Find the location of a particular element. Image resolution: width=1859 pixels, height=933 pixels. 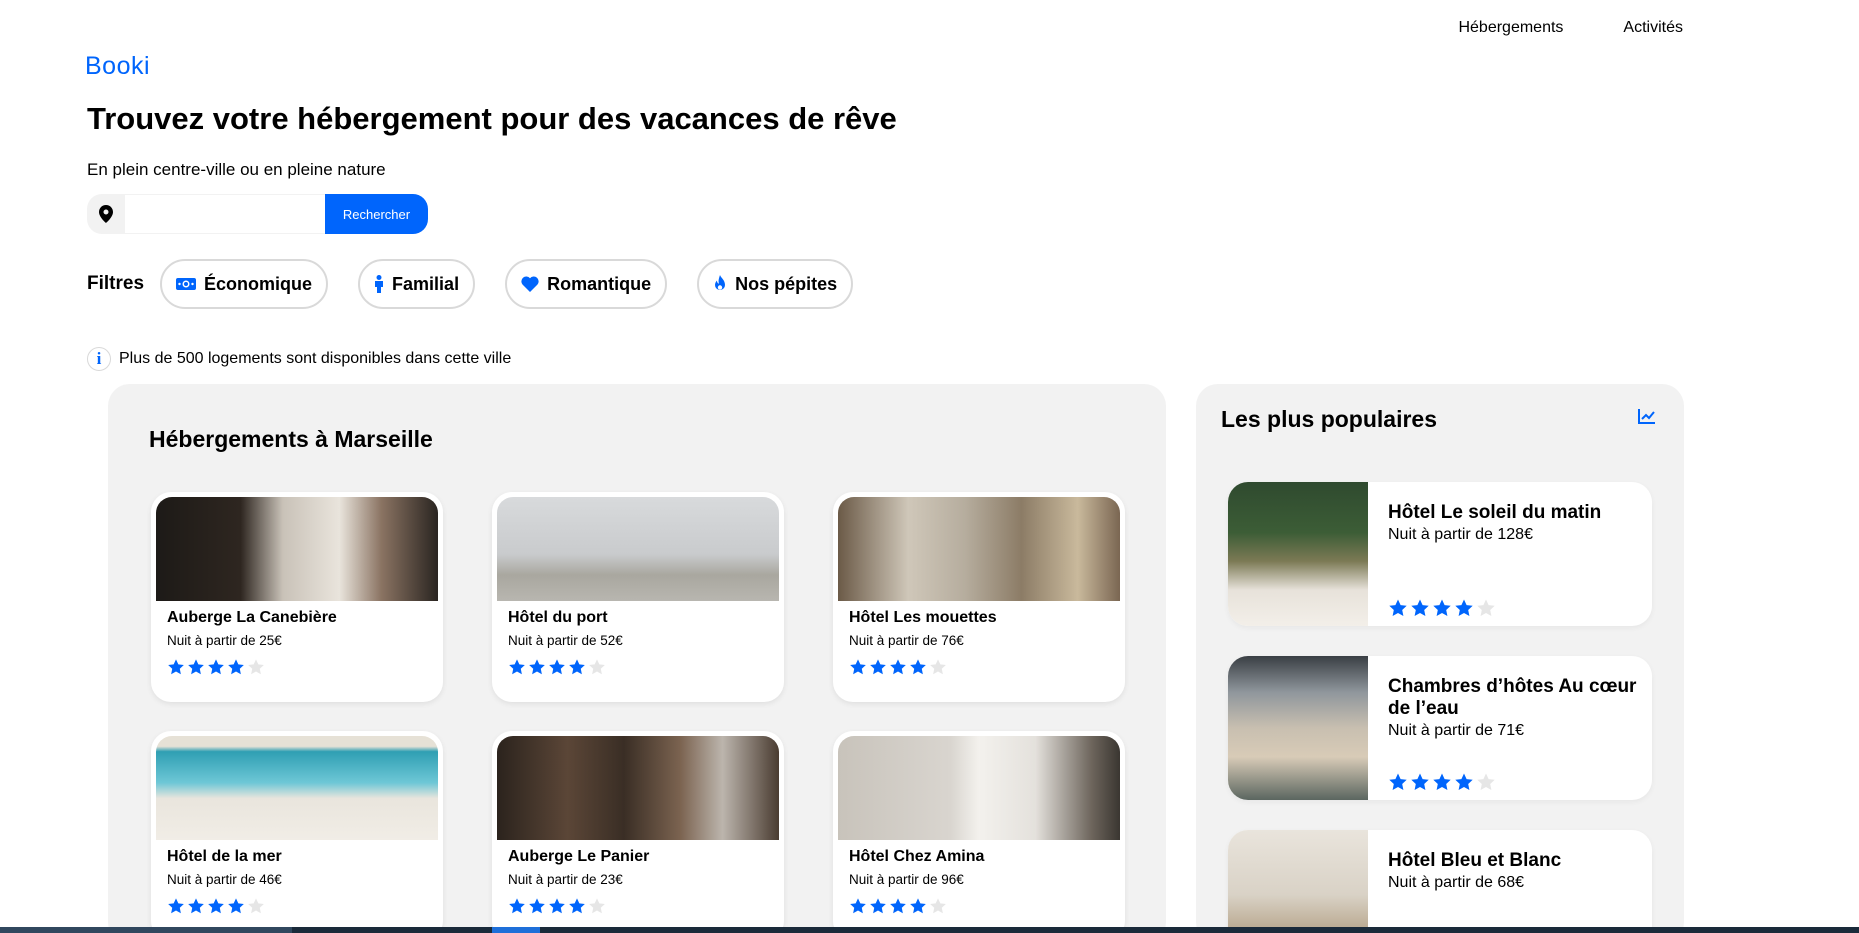

taskbar-item-active is located at coordinates (516, 930).